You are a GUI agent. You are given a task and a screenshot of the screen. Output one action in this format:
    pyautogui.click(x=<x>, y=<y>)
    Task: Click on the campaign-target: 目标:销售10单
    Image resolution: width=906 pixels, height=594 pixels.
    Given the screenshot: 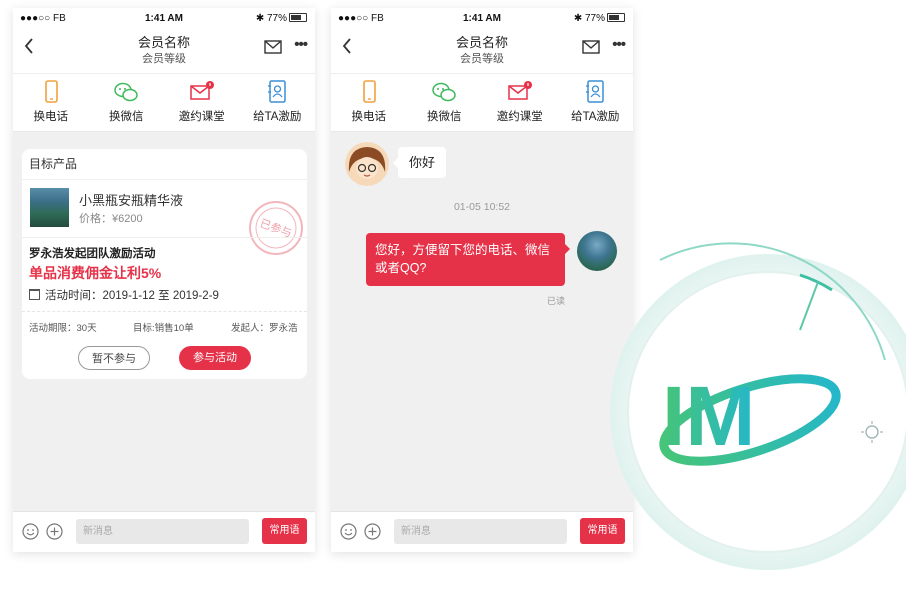 What is the action you would take?
    pyautogui.click(x=163, y=328)
    